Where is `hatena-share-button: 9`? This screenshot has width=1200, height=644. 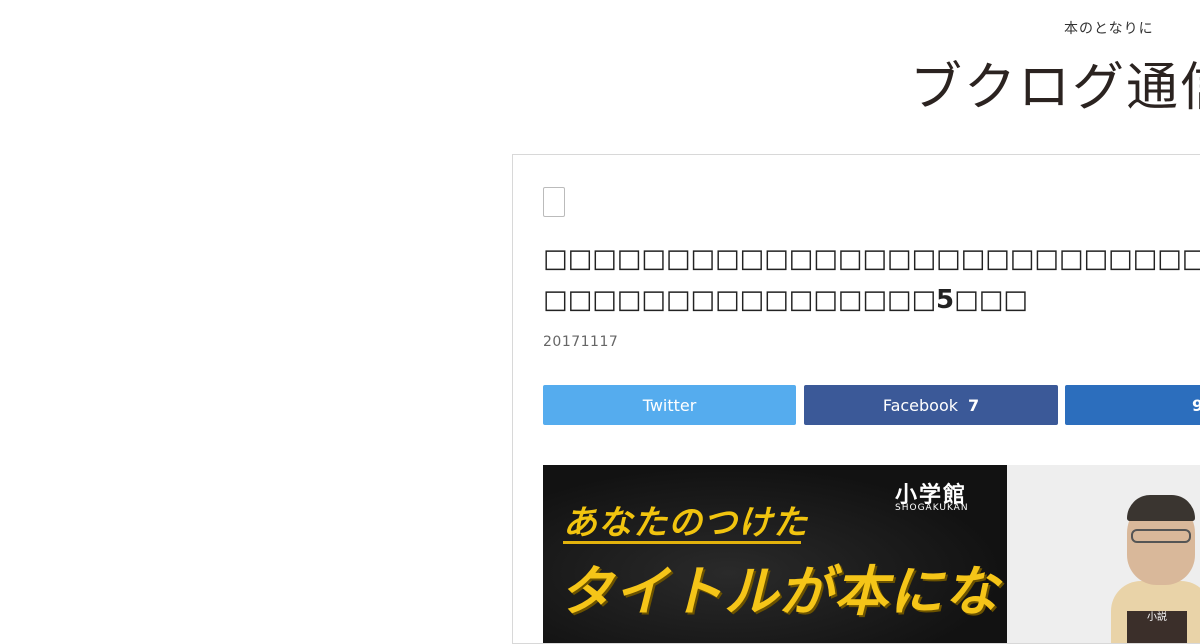 hatena-share-button: 9 is located at coordinates (1132, 405).